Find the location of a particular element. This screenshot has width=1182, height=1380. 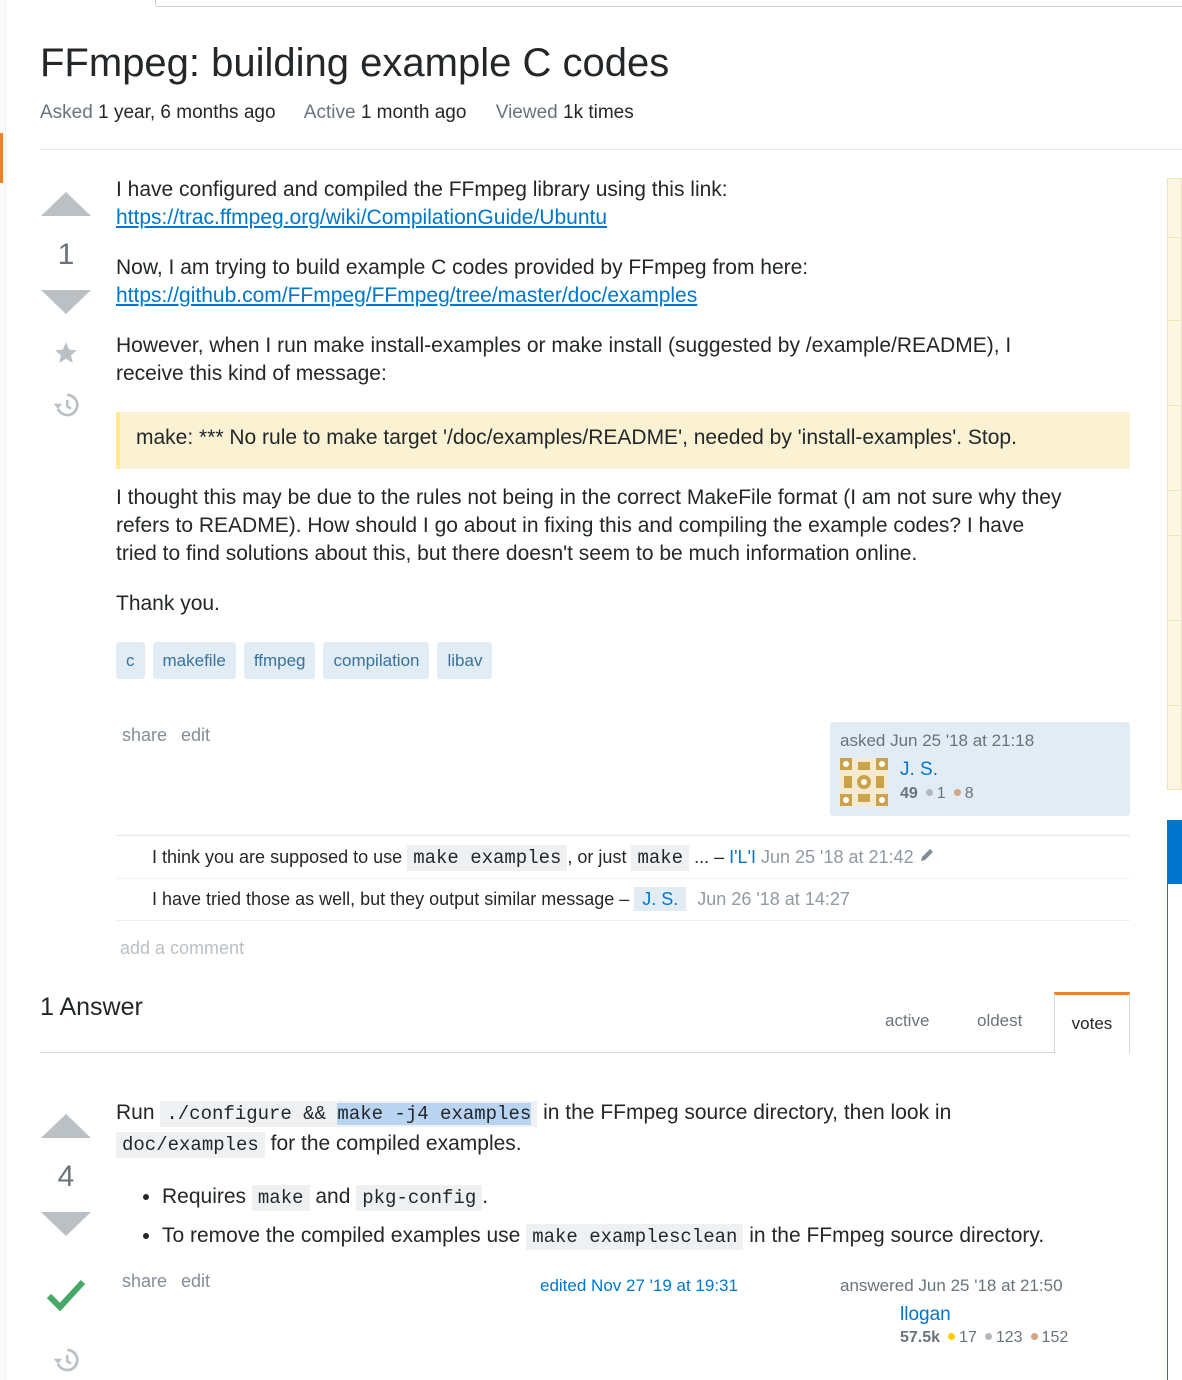

viewed-label: Viewed is located at coordinates (526, 112).